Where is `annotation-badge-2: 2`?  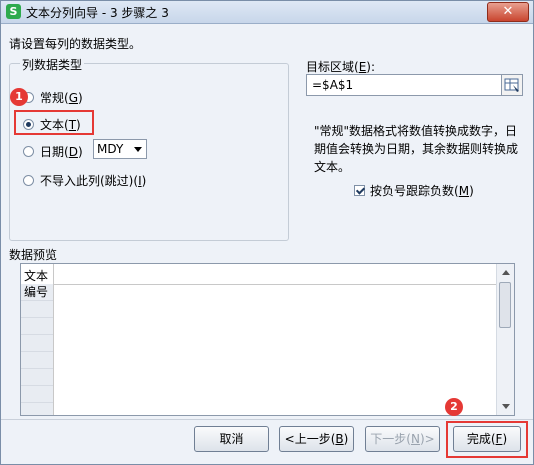
annotation-badge-2: 2 is located at coordinates (454, 407).